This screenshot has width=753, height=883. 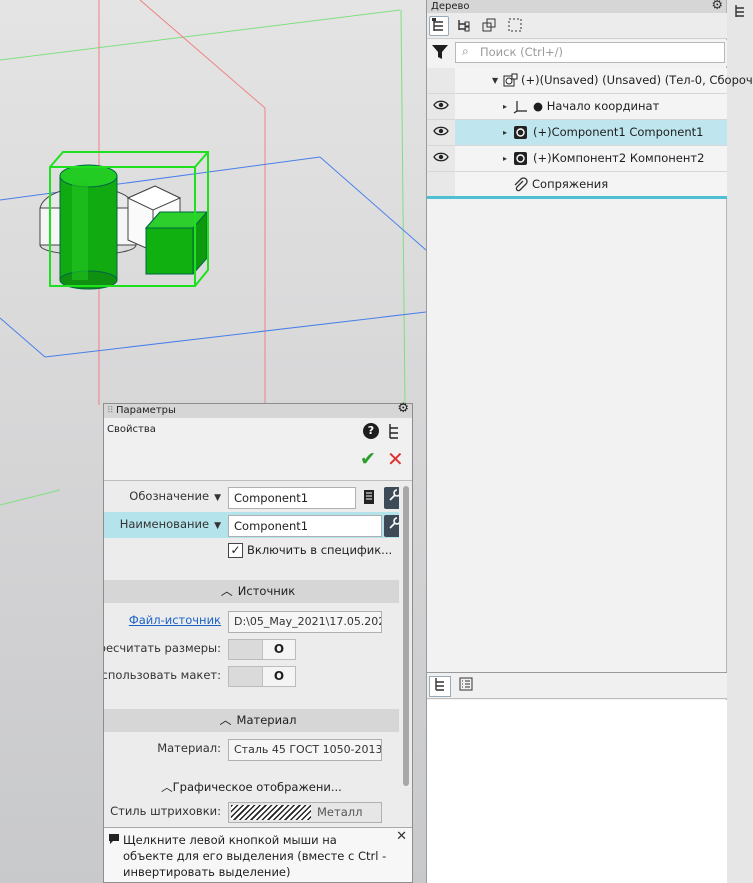 I want to click on use-layout-toggle: O, so click(x=262, y=676).